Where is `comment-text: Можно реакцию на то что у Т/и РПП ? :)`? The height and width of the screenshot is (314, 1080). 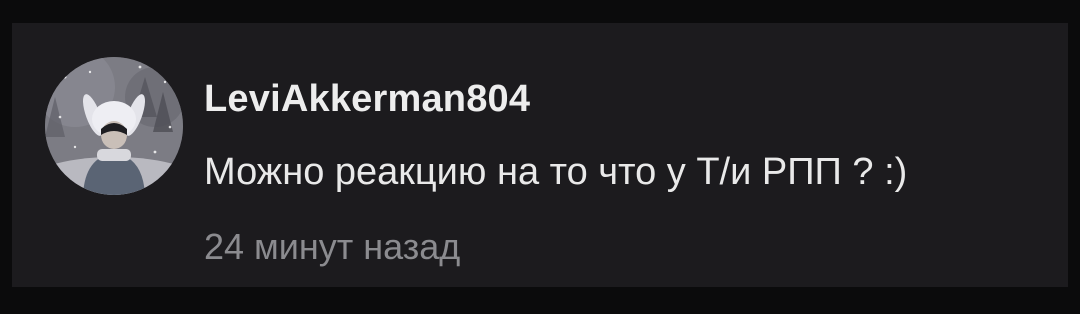 comment-text: Можно реакцию на то что у Т/и РПП ? :) is located at coordinates (556, 172).